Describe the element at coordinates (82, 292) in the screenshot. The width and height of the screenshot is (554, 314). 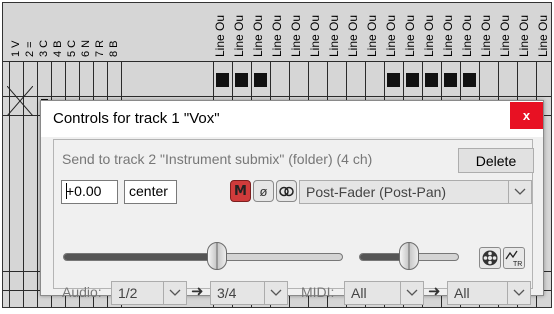
I see `audio-label: Audio:` at that location.